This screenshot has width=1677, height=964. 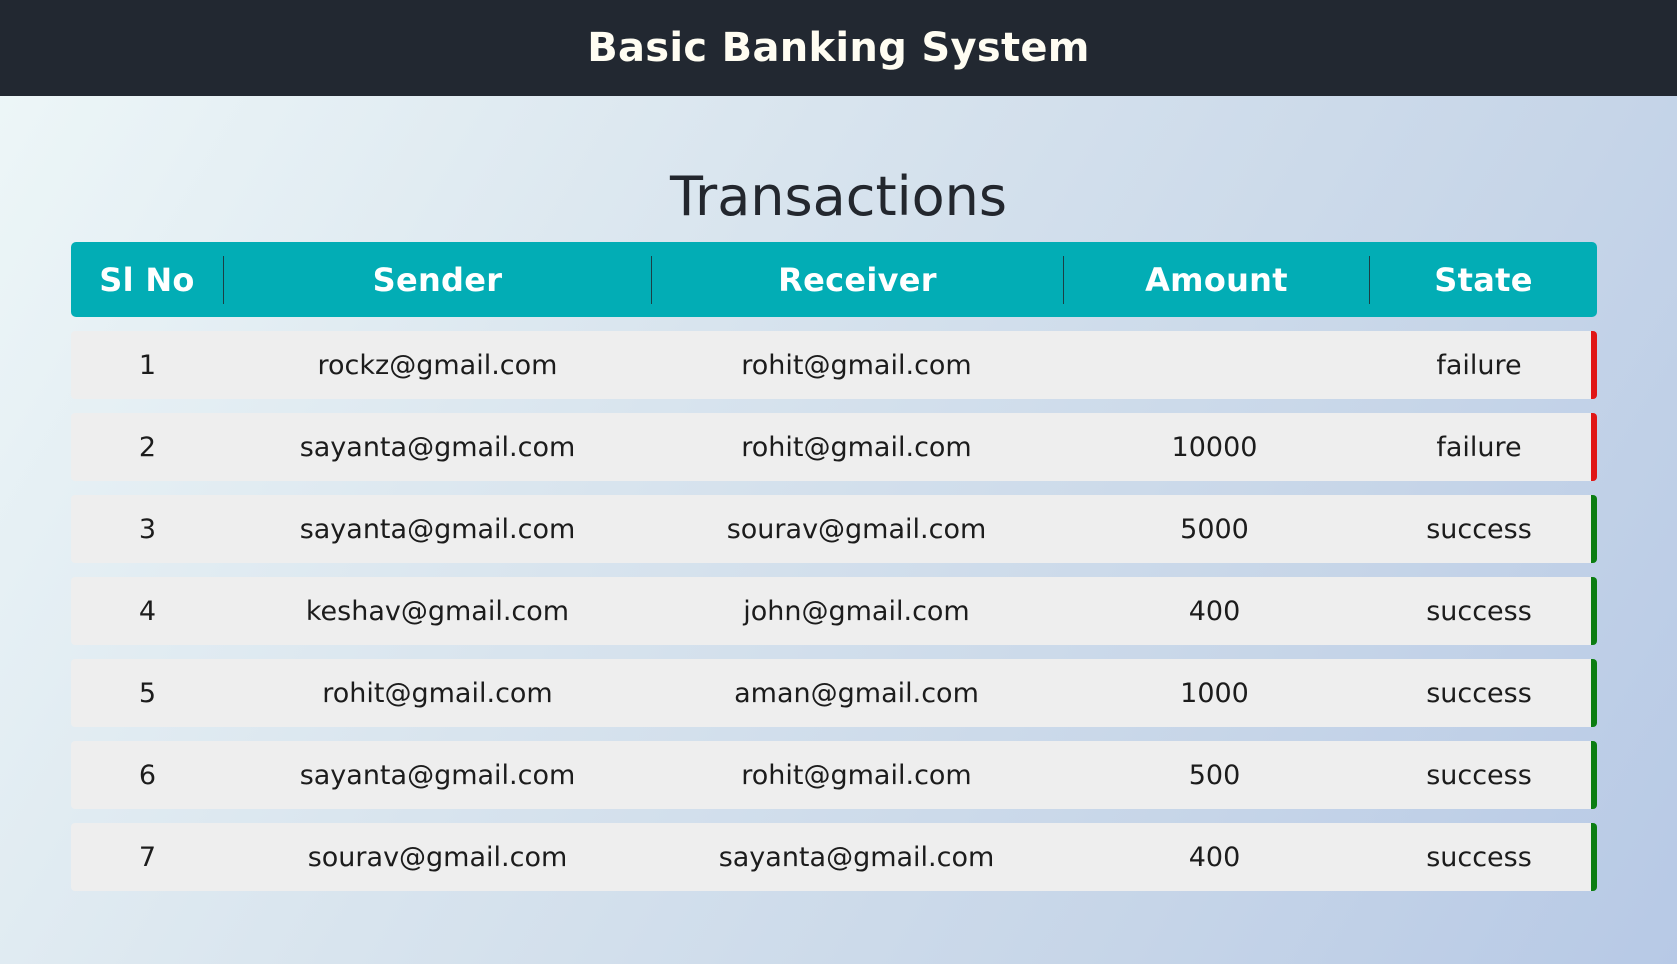 I want to click on cell-receiver: sayanta@gmail.com, so click(x=856, y=857).